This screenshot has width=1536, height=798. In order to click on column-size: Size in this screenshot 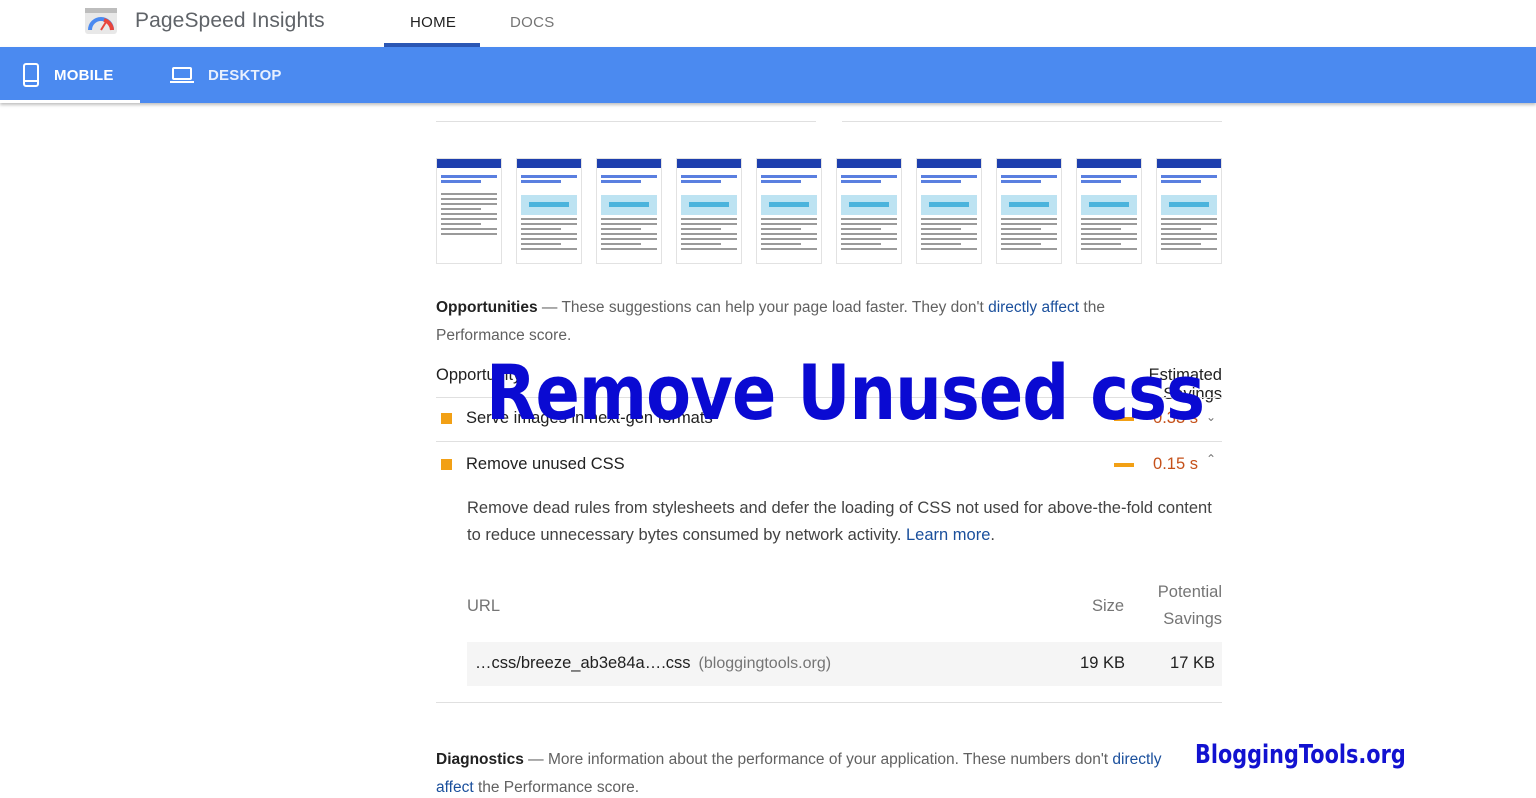, I will do `click(1108, 606)`.